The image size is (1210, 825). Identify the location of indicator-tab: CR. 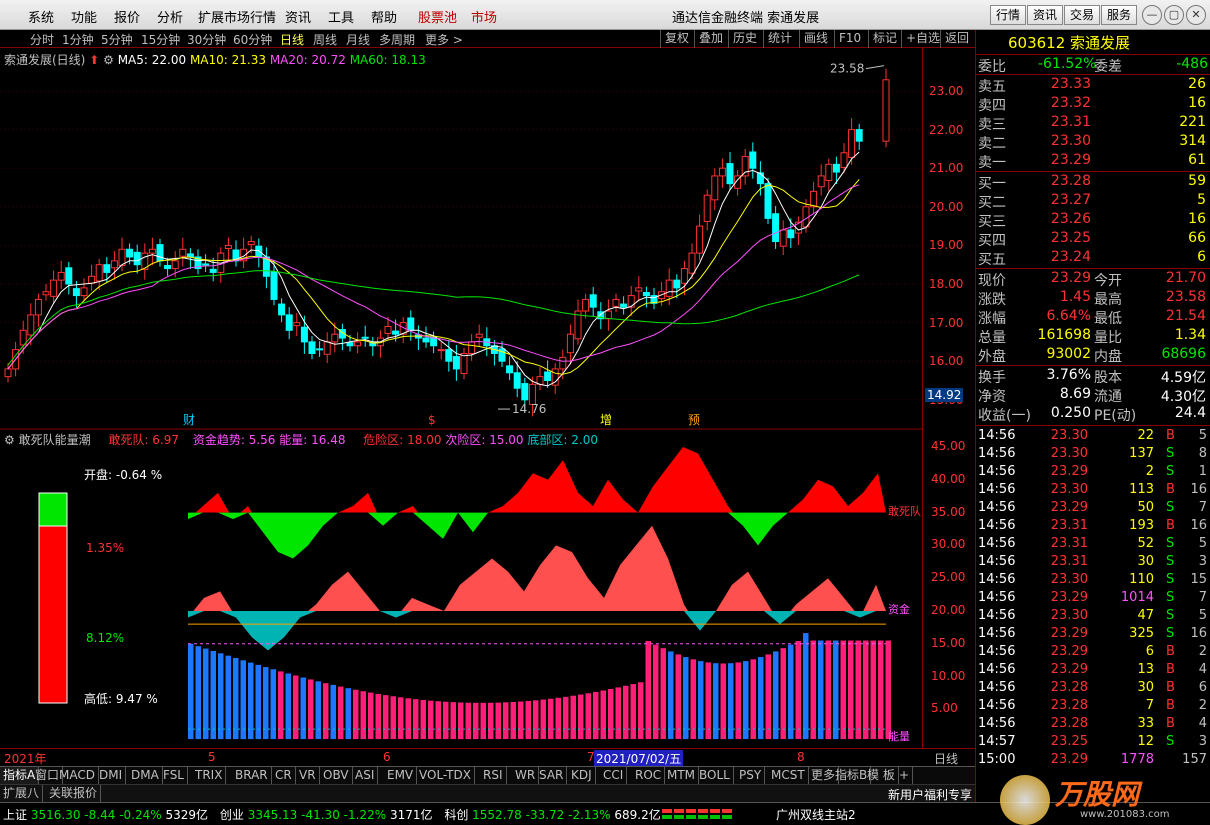
(284, 775).